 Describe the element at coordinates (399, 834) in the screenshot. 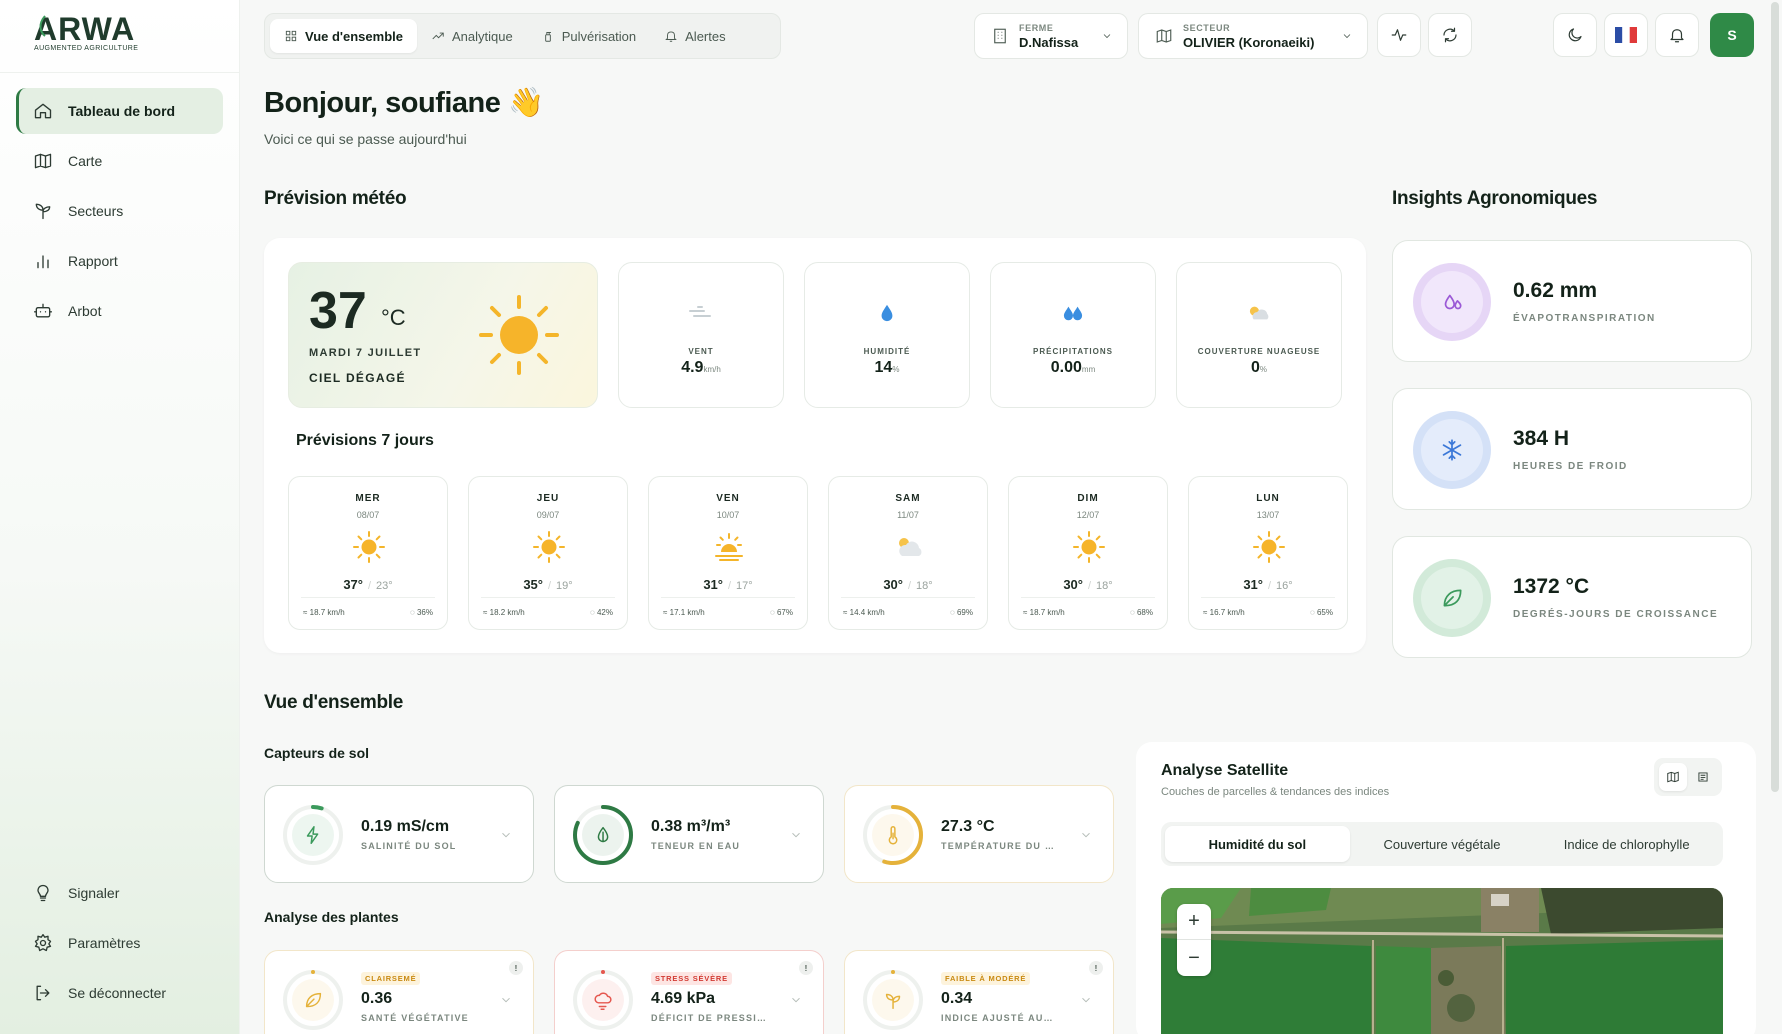

I see `soil-sensor-card: 0.19 mS/cm SALINITÉ DU SOL` at that location.